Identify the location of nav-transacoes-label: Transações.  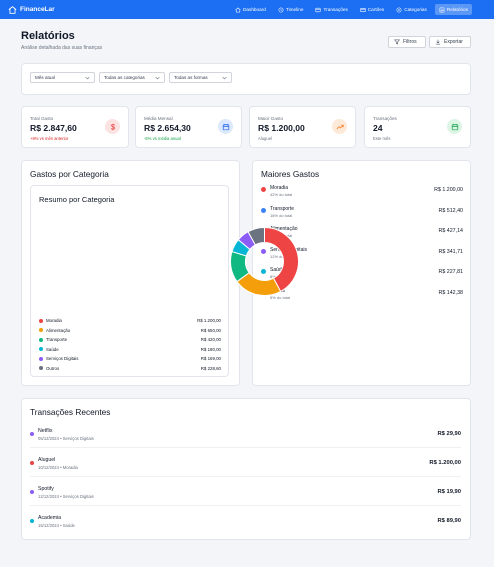
(335, 9).